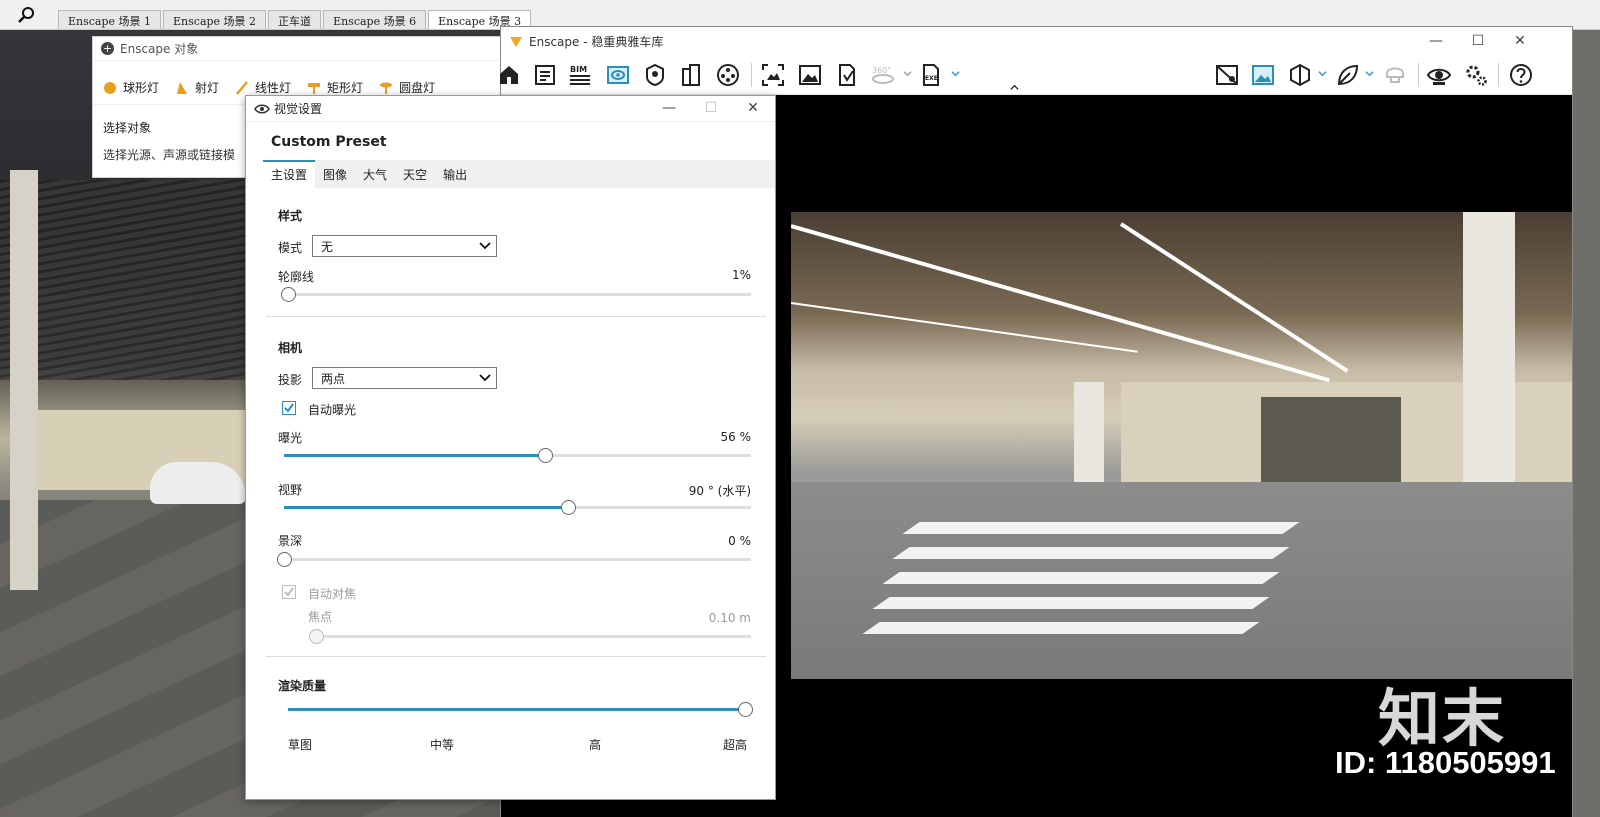 This screenshot has width=1600, height=817. Describe the element at coordinates (1395, 75) in the screenshot. I see `vr-headset-icon` at that location.